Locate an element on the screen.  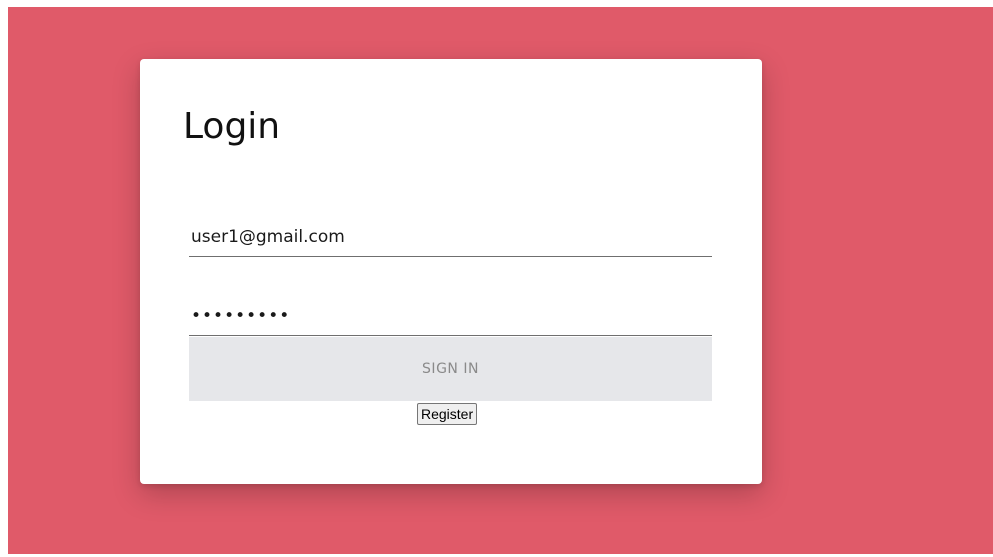
password-field is located at coordinates (450, 316).